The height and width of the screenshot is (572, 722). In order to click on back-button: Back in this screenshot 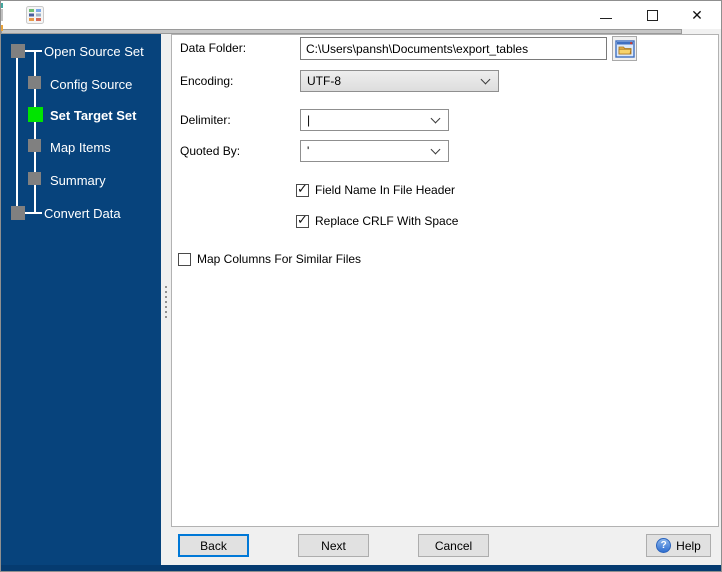, I will do `click(213, 545)`.